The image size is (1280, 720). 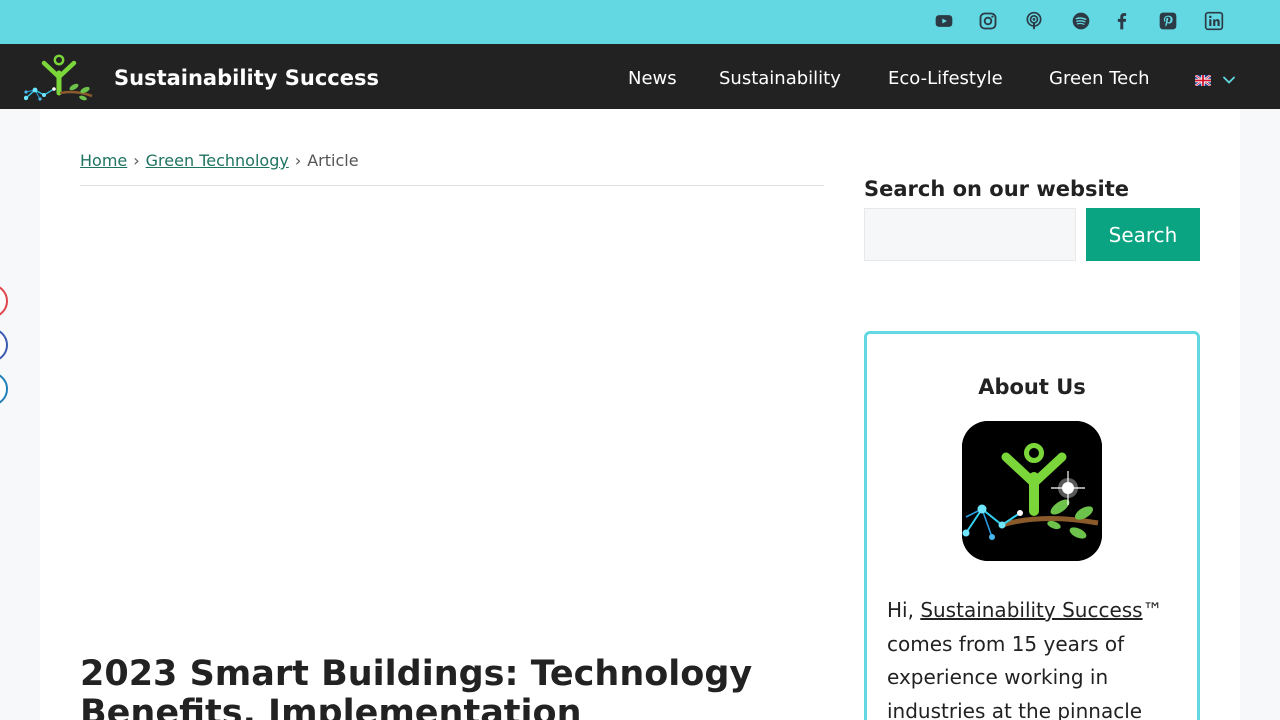 What do you see at coordinates (945, 78) in the screenshot?
I see `nav-item-eco-lifestyle: Eco-Lifestyle` at bounding box center [945, 78].